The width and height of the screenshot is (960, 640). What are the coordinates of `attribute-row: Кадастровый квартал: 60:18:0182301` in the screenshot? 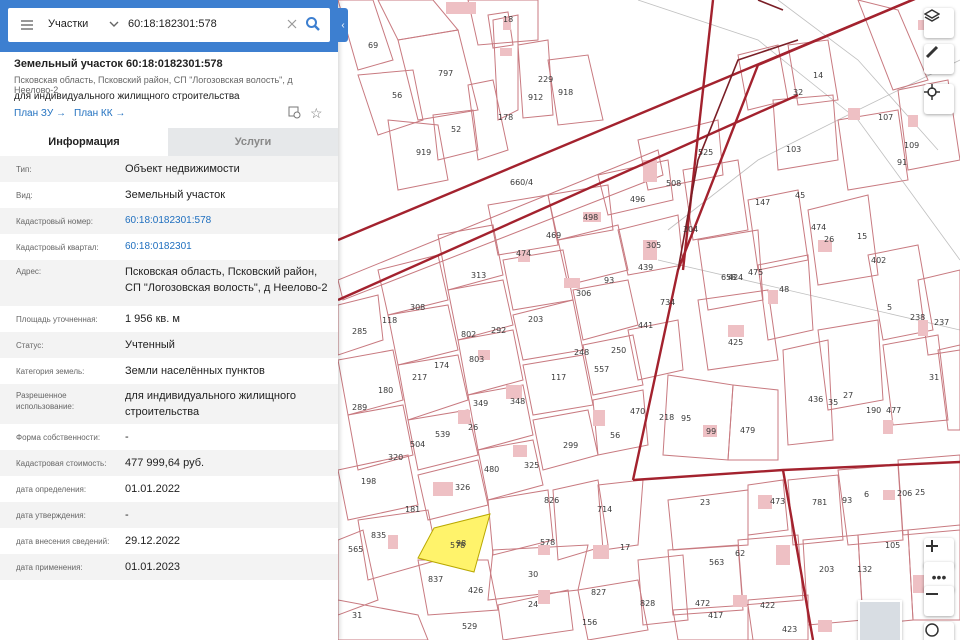 It's located at (169, 247).